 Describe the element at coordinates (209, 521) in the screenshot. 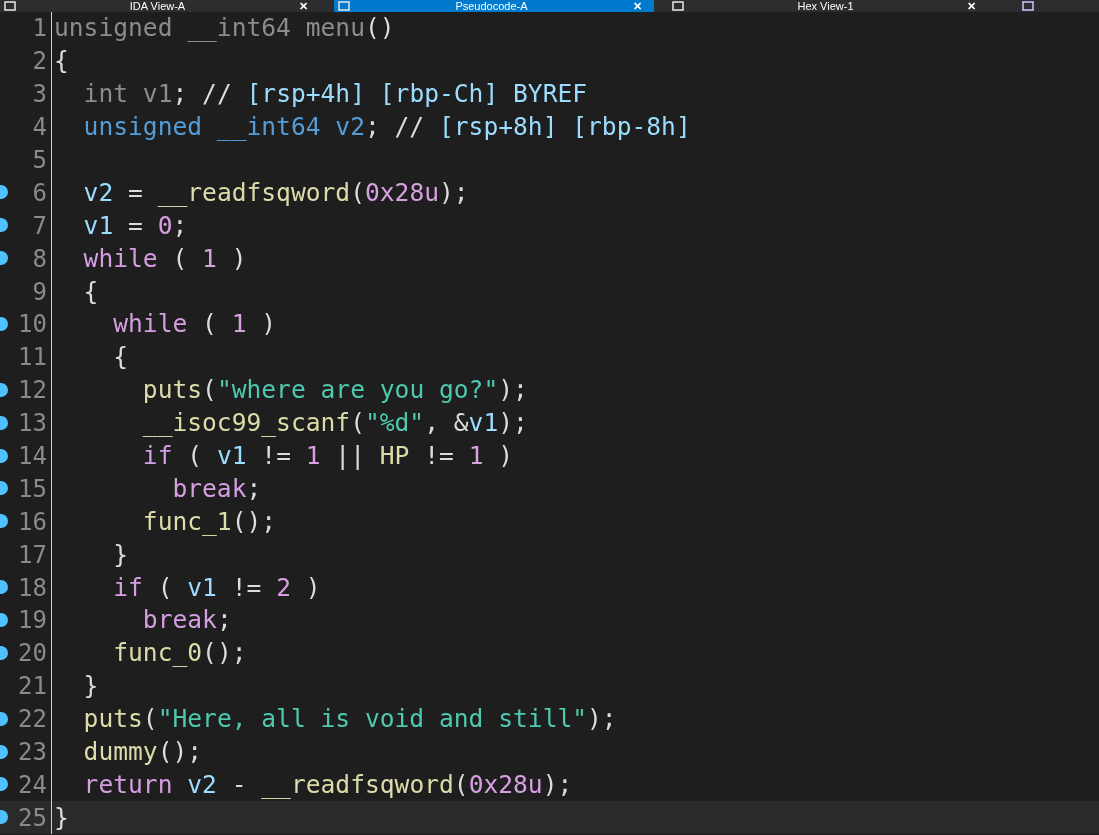

I see `code-line: func_1();` at that location.